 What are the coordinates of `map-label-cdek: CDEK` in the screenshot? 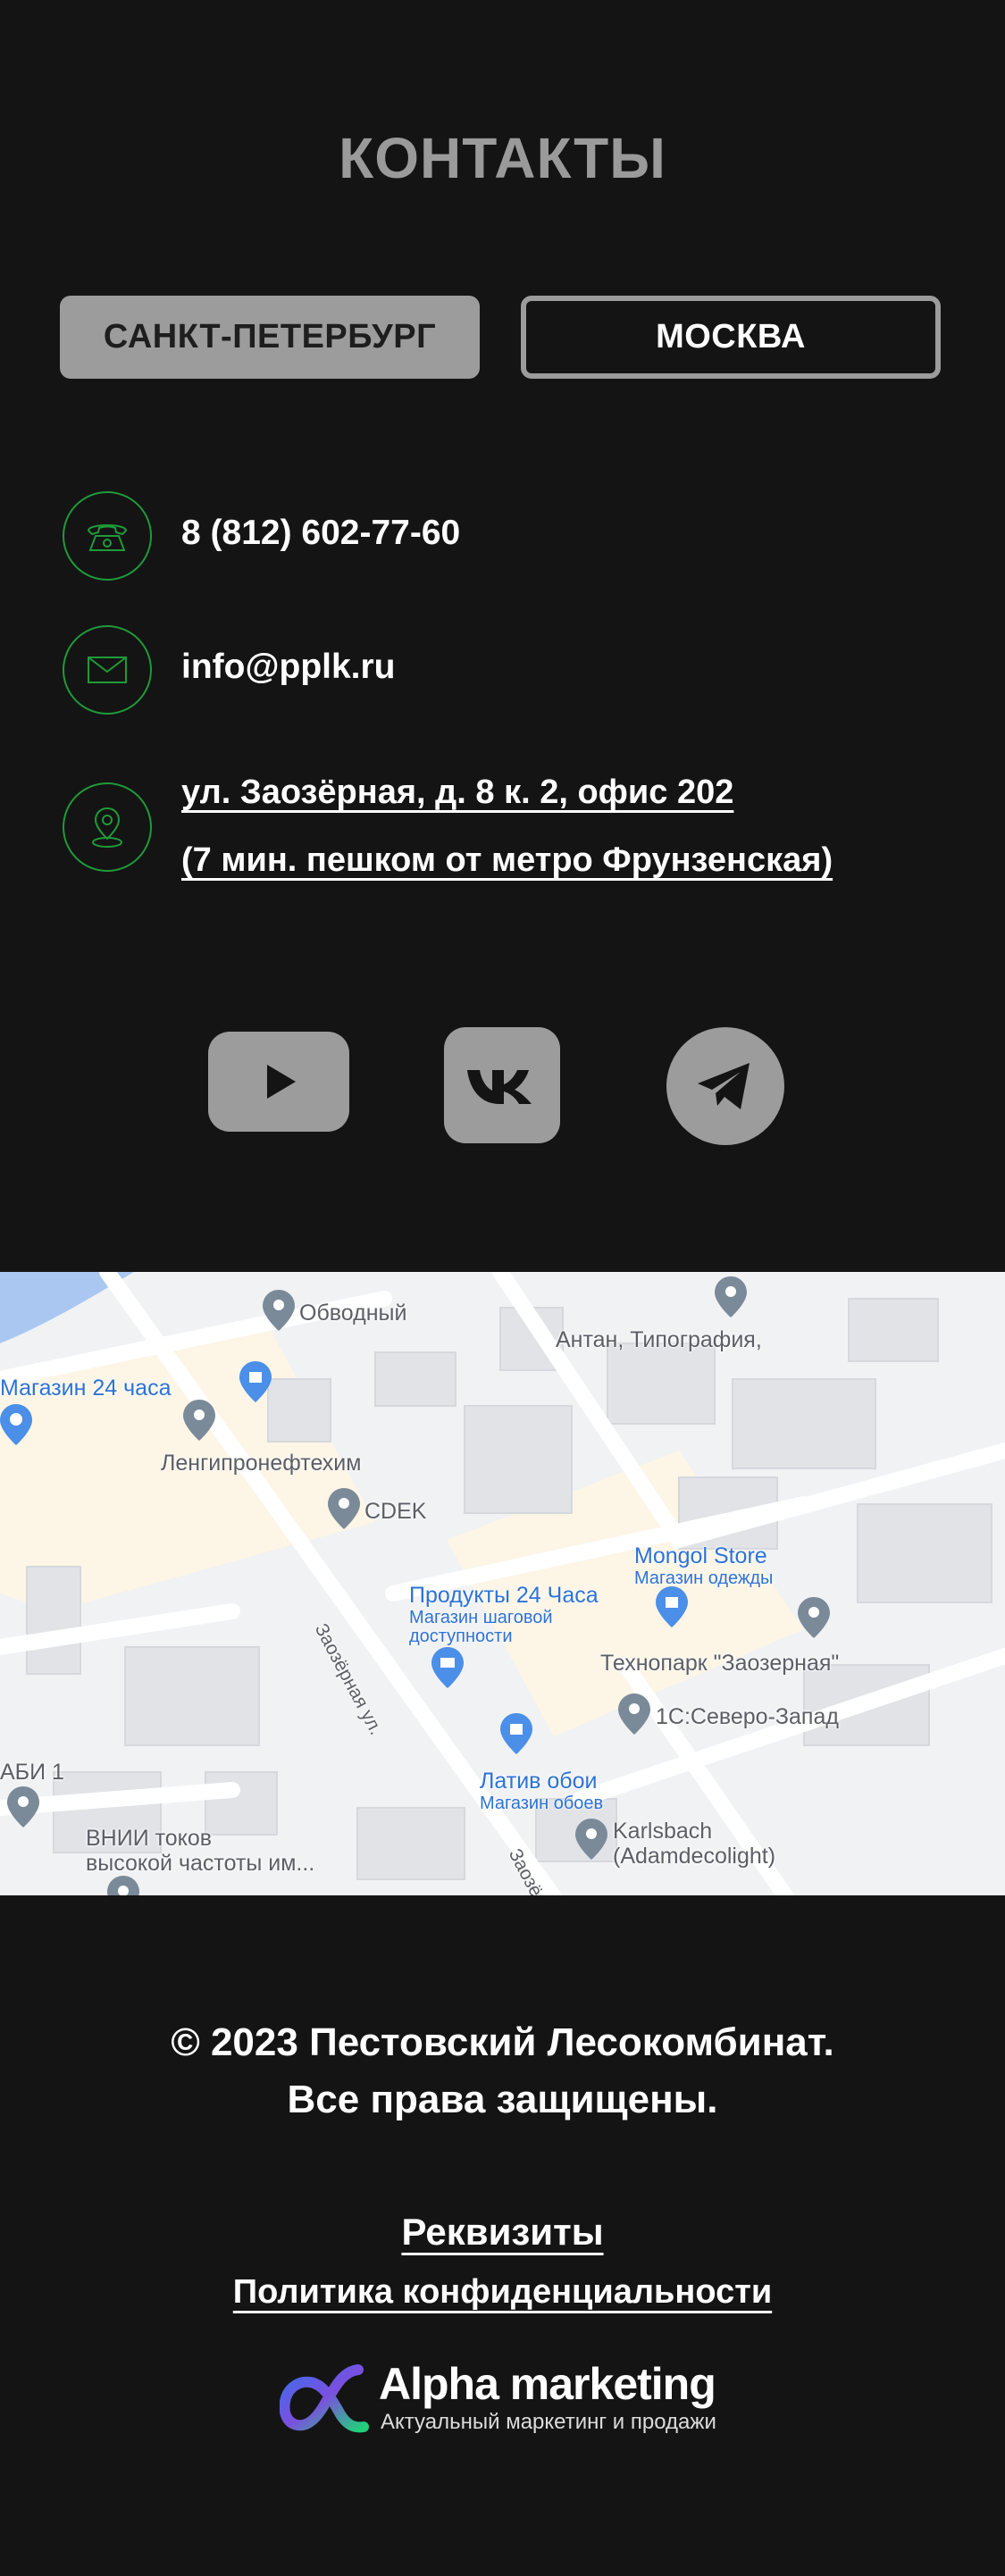 It's located at (395, 1512).